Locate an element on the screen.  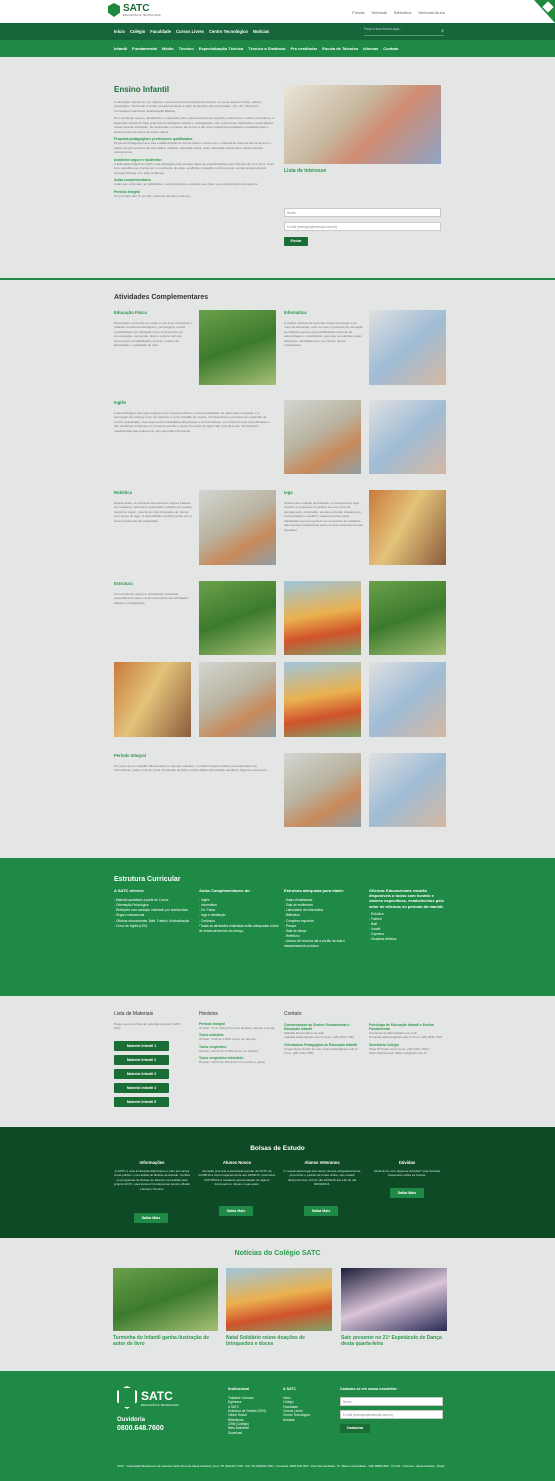
nav-centro-tecnologico: Centro Tecnológico is located at coordinates (228, 31).